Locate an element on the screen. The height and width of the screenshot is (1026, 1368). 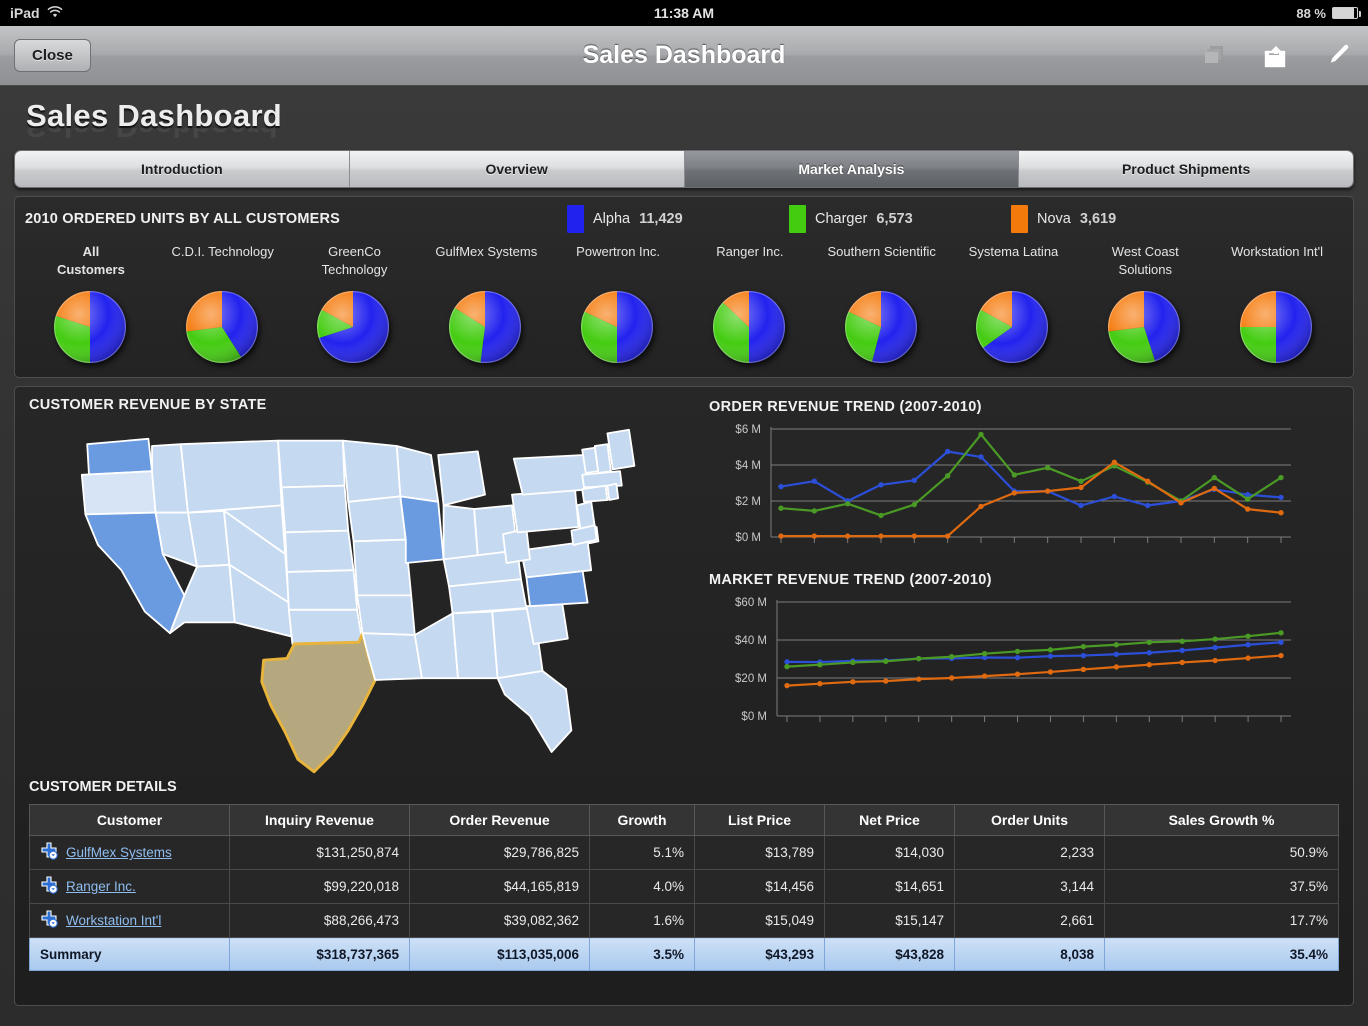
cell-summary-list-price: $43,293 is located at coordinates (759, 954).